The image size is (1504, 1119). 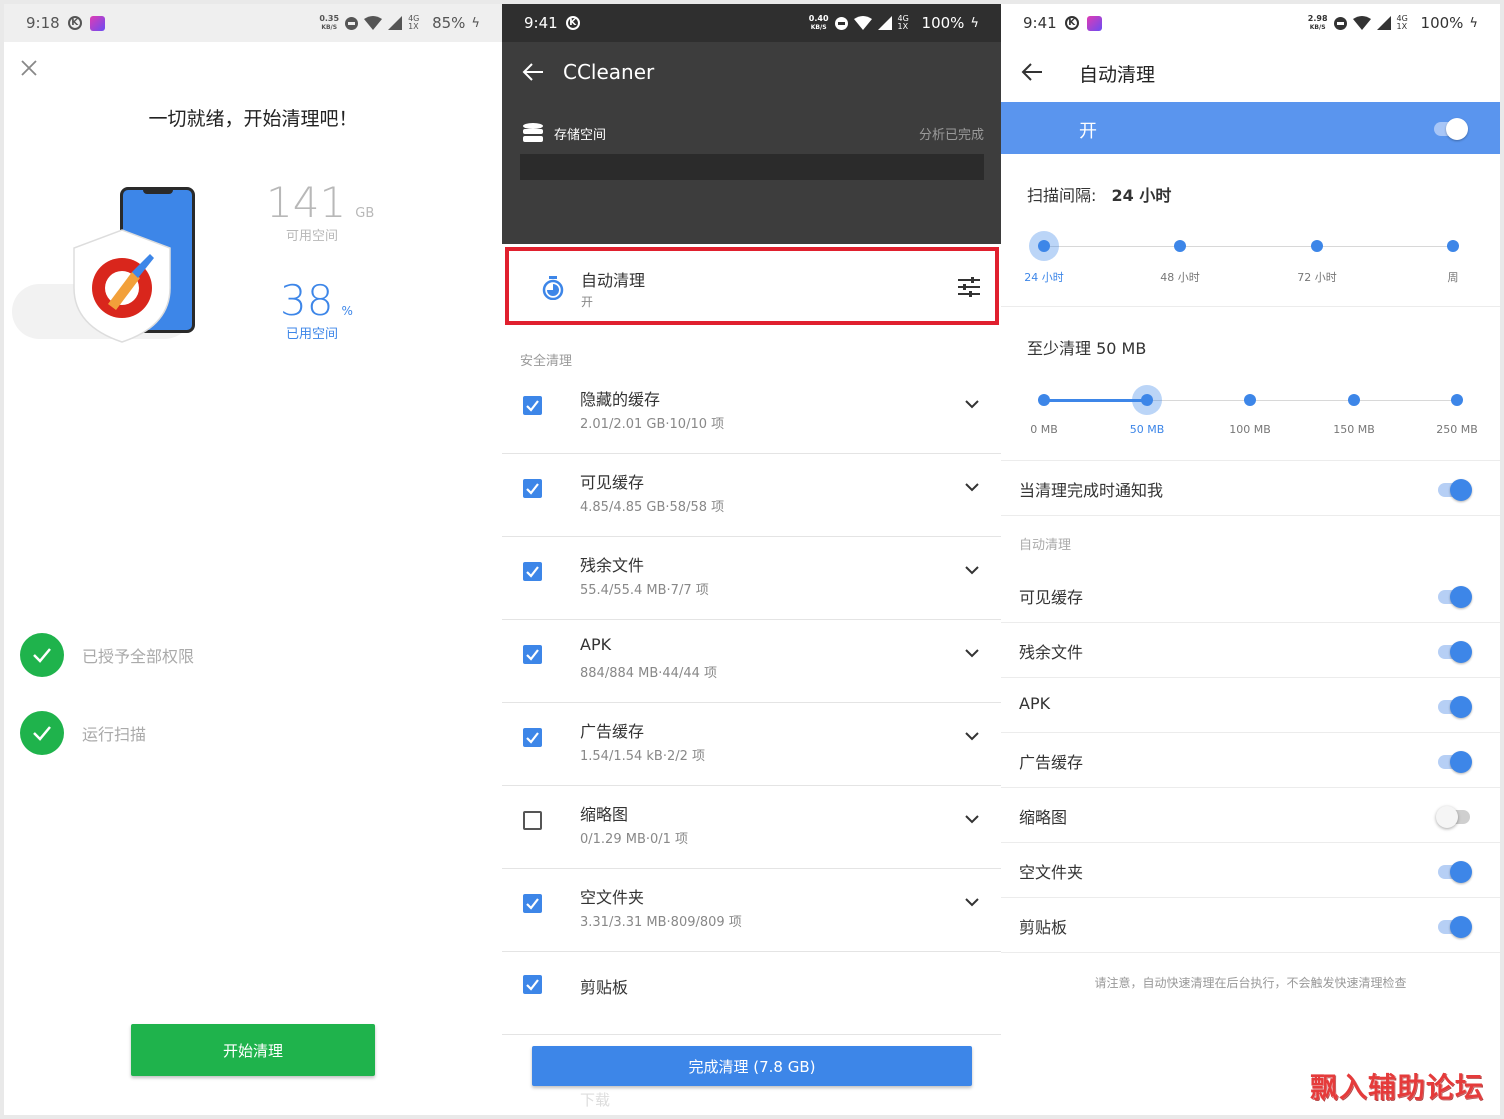 I want to click on toggle-row: 剪贴板, so click(x=1250, y=925).